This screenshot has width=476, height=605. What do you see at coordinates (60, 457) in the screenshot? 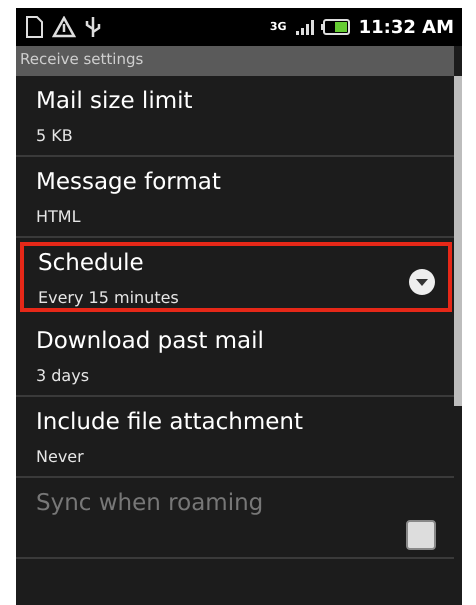
I see `setting-value: Never` at bounding box center [60, 457].